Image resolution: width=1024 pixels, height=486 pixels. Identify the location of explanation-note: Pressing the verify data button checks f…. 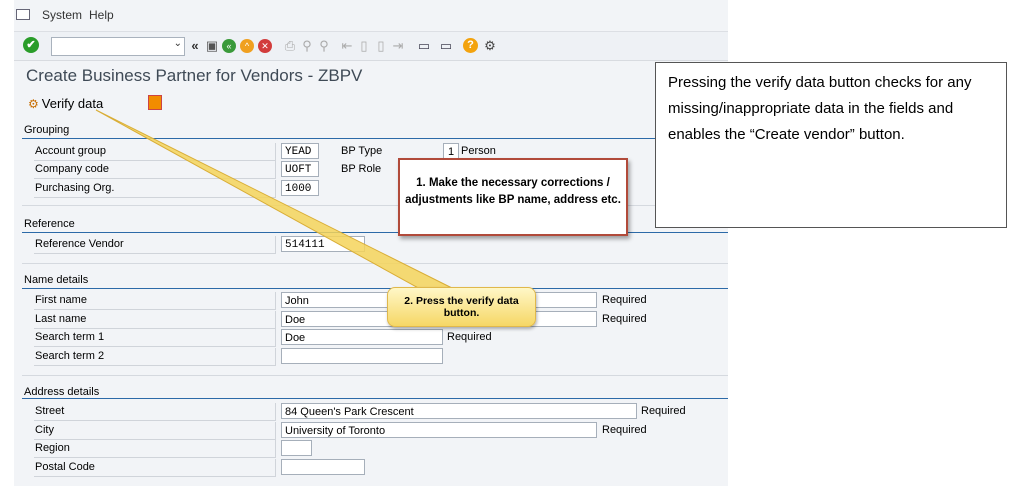
(831, 145).